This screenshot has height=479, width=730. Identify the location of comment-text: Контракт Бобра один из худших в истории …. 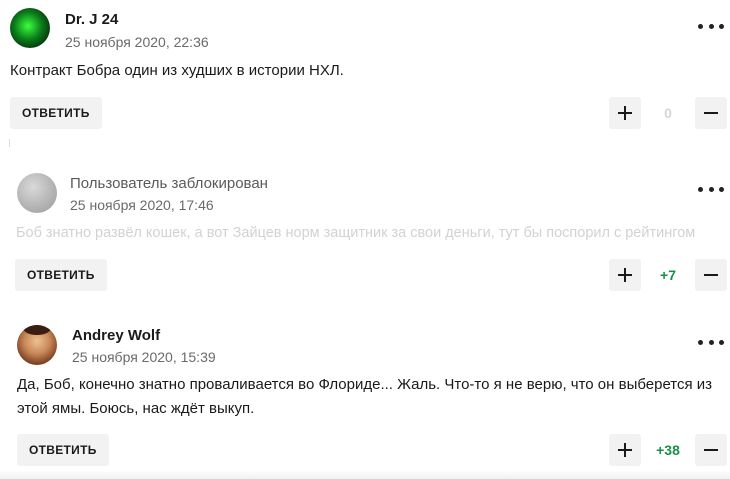
(177, 70).